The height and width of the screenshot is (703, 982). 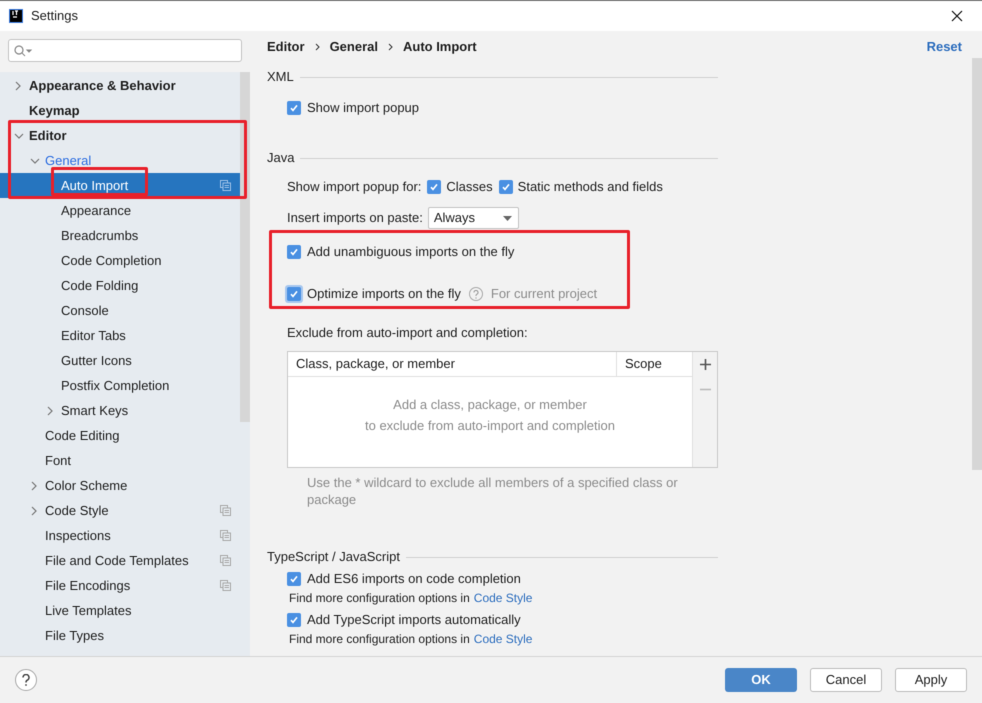 What do you see at coordinates (473, 218) in the screenshot?
I see `dropdown: Always` at bounding box center [473, 218].